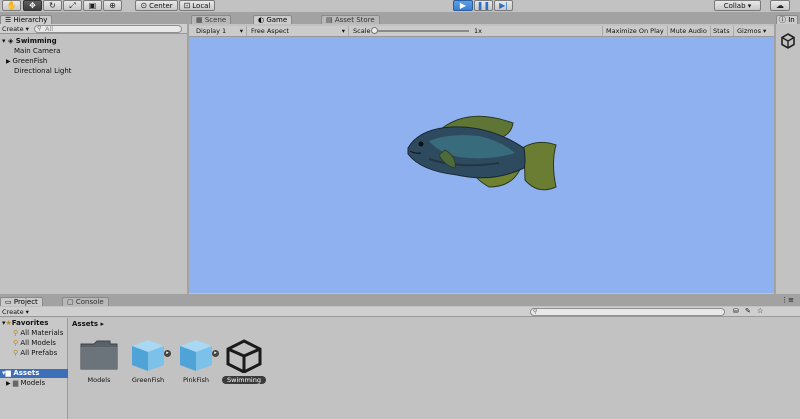 The width and height of the screenshot is (800, 419). I want to click on project-icon: ▭, so click(9, 302).